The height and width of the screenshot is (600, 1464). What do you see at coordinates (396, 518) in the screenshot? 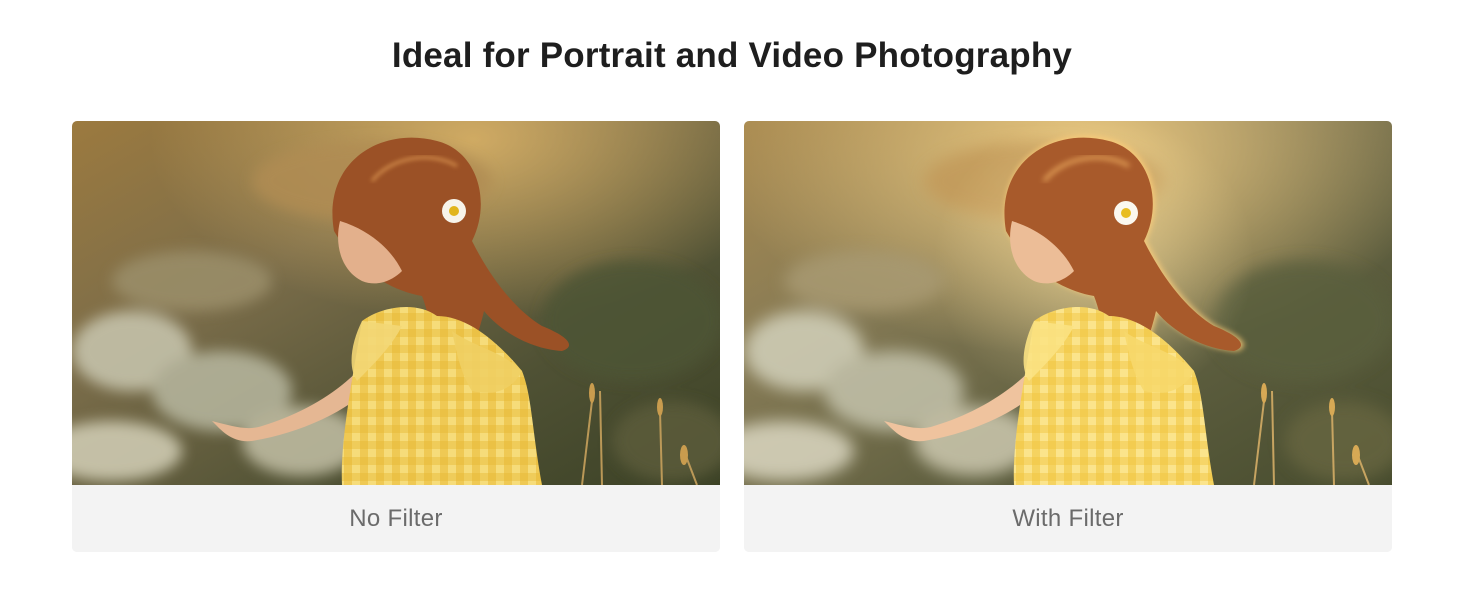
I see `caption-no-filter: No Filter` at bounding box center [396, 518].